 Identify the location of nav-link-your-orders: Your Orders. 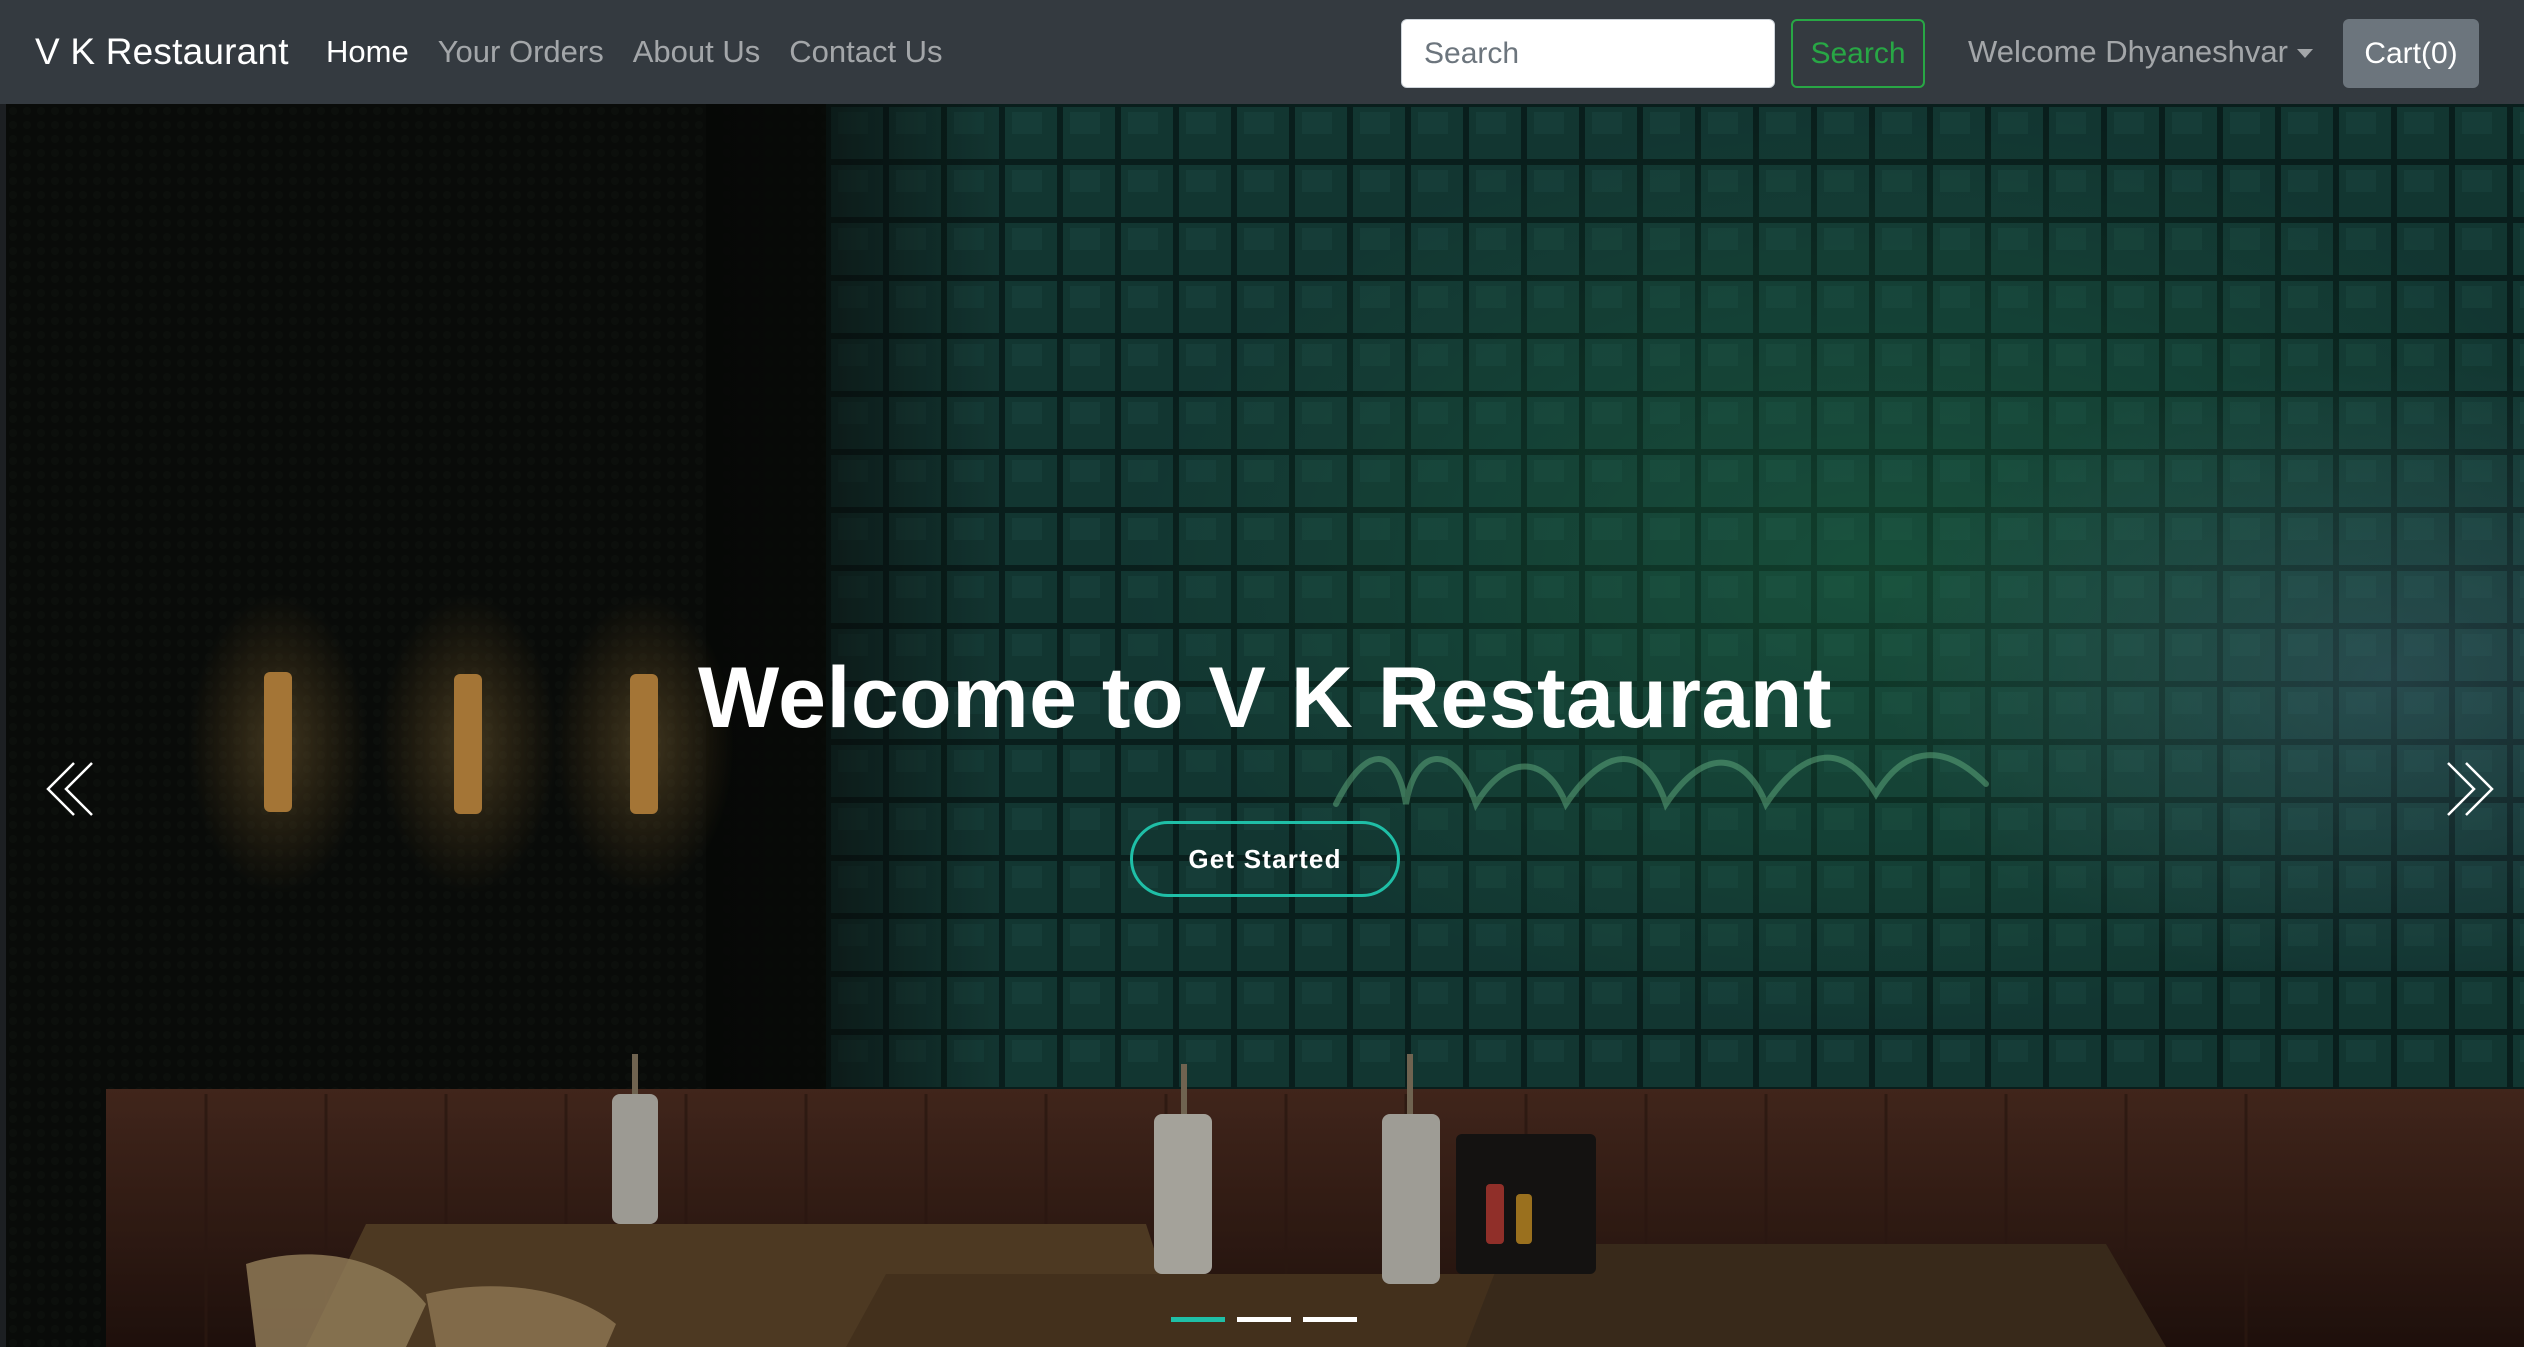
(521, 52).